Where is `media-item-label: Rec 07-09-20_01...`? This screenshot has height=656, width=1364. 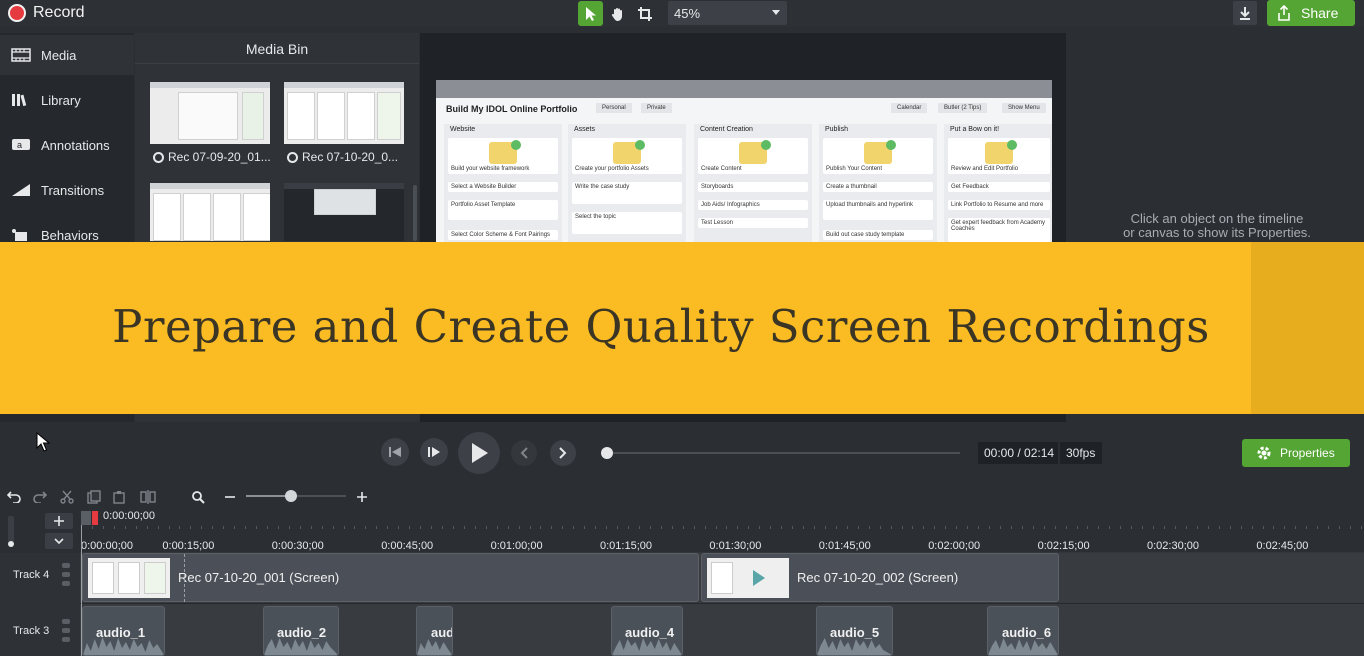
media-item-label: Rec 07-09-20_01... is located at coordinates (212, 157).